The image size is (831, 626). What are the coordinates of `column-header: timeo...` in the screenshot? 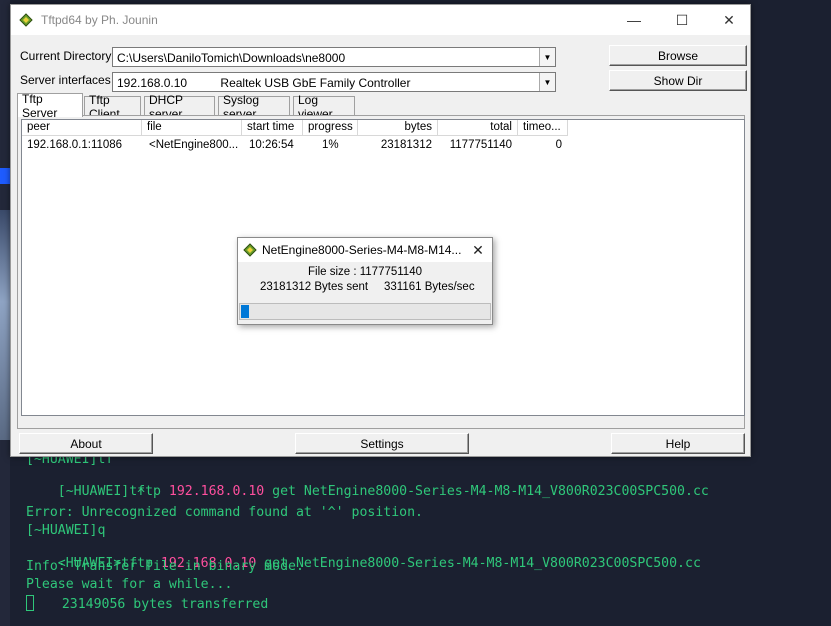 It's located at (543, 128).